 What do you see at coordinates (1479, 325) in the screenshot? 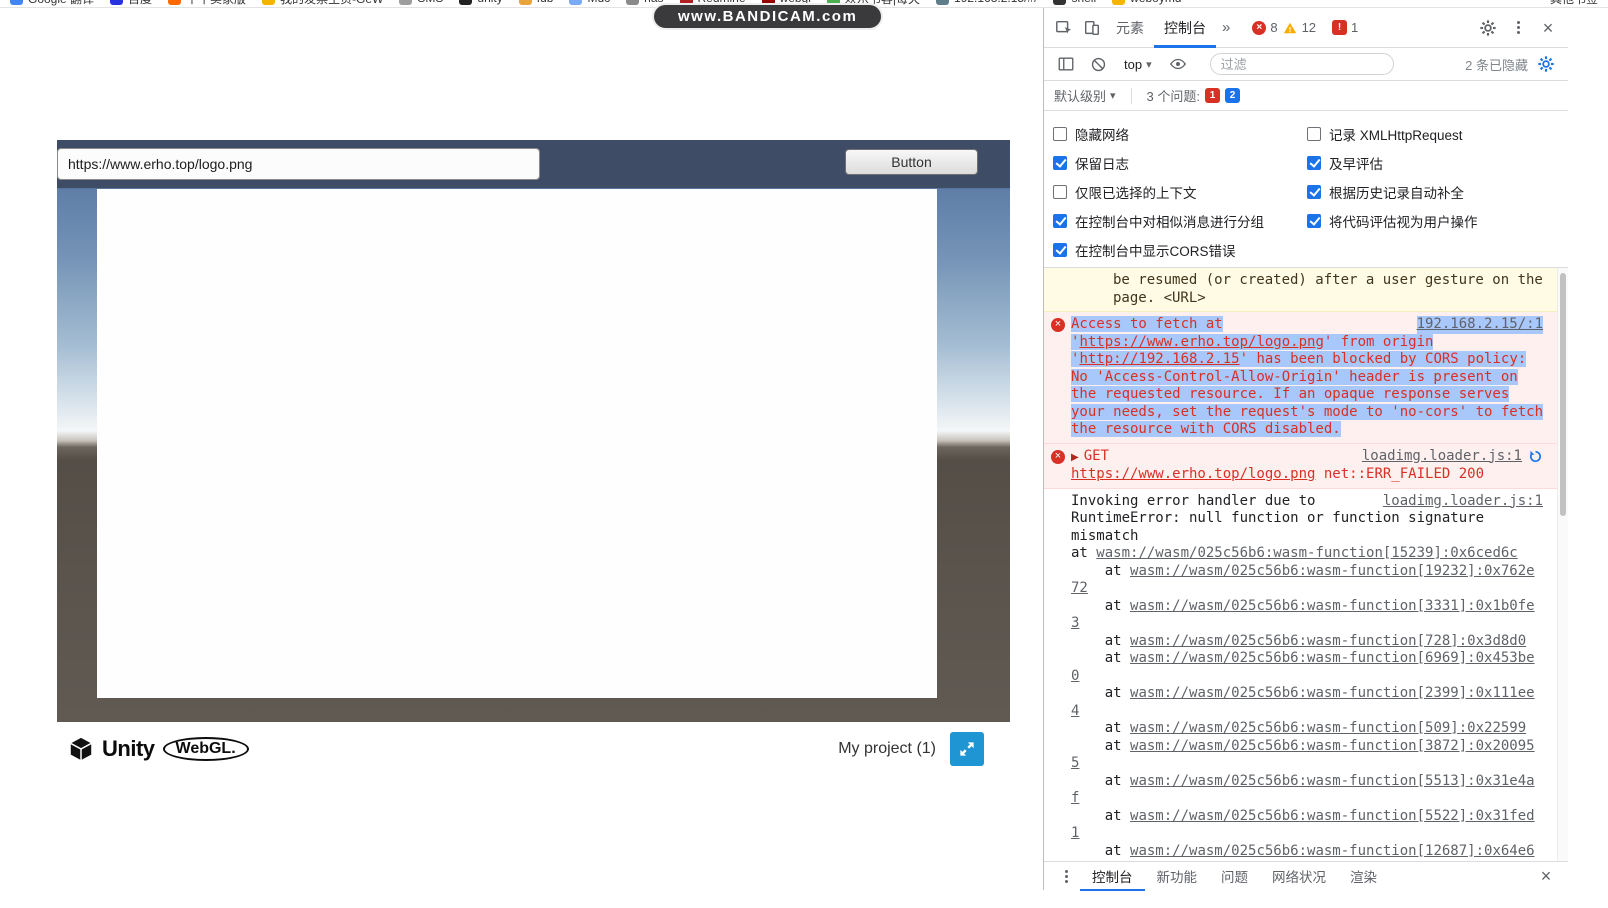
I see `source-link: 192.168.2.15/:1` at bounding box center [1479, 325].